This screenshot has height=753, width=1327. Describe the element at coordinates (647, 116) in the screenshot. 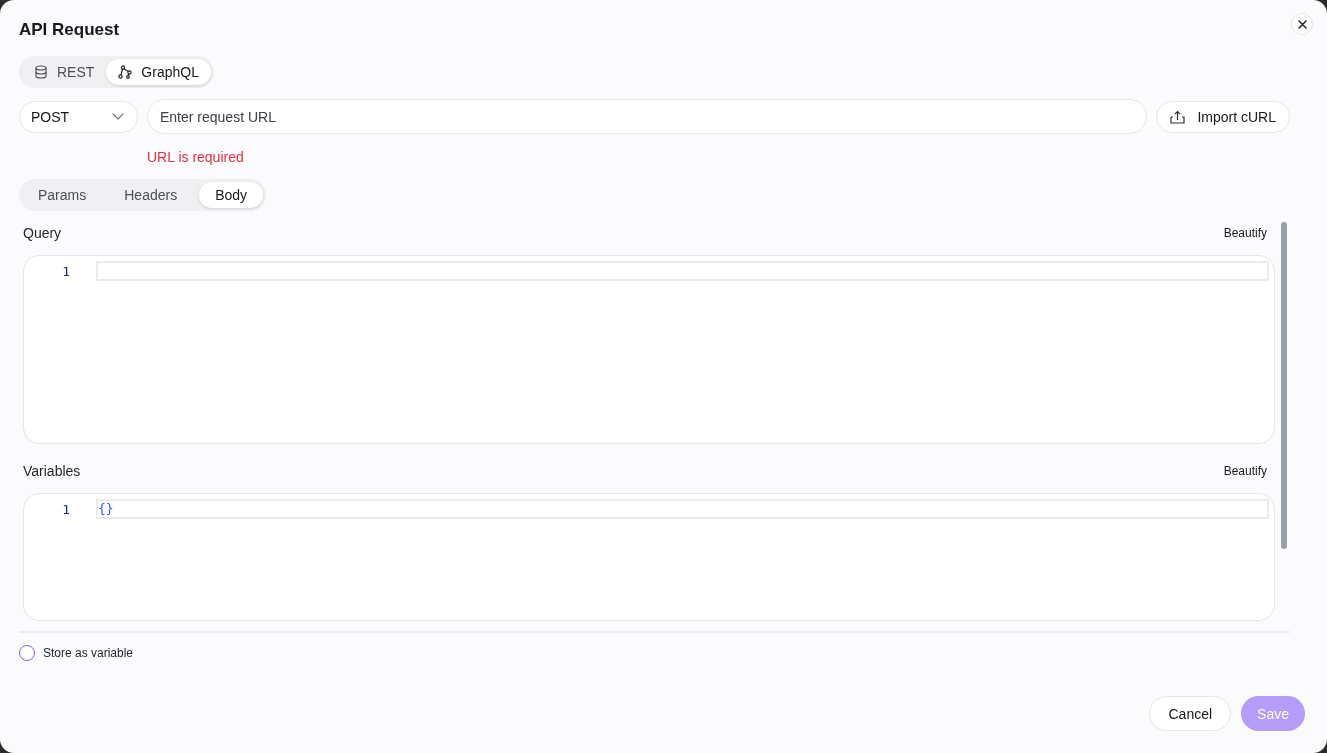

I see `url-input: Enter request URL` at that location.